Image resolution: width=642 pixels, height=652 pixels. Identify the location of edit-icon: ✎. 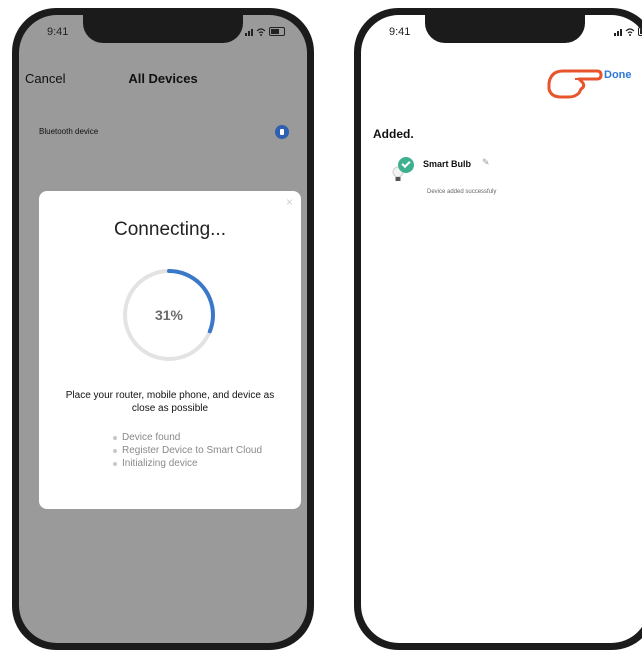
(486, 162).